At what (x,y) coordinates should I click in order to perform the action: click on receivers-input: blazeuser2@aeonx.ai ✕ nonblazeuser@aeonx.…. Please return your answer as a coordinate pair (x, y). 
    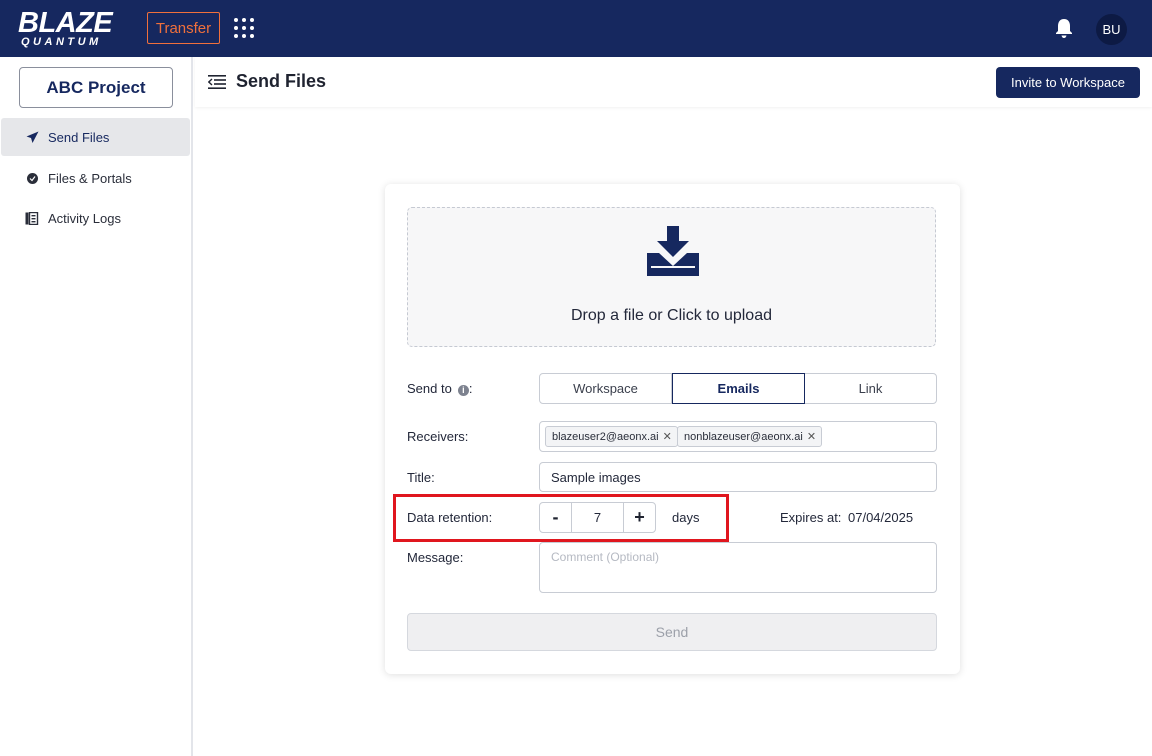
    Looking at the image, I should click on (738, 436).